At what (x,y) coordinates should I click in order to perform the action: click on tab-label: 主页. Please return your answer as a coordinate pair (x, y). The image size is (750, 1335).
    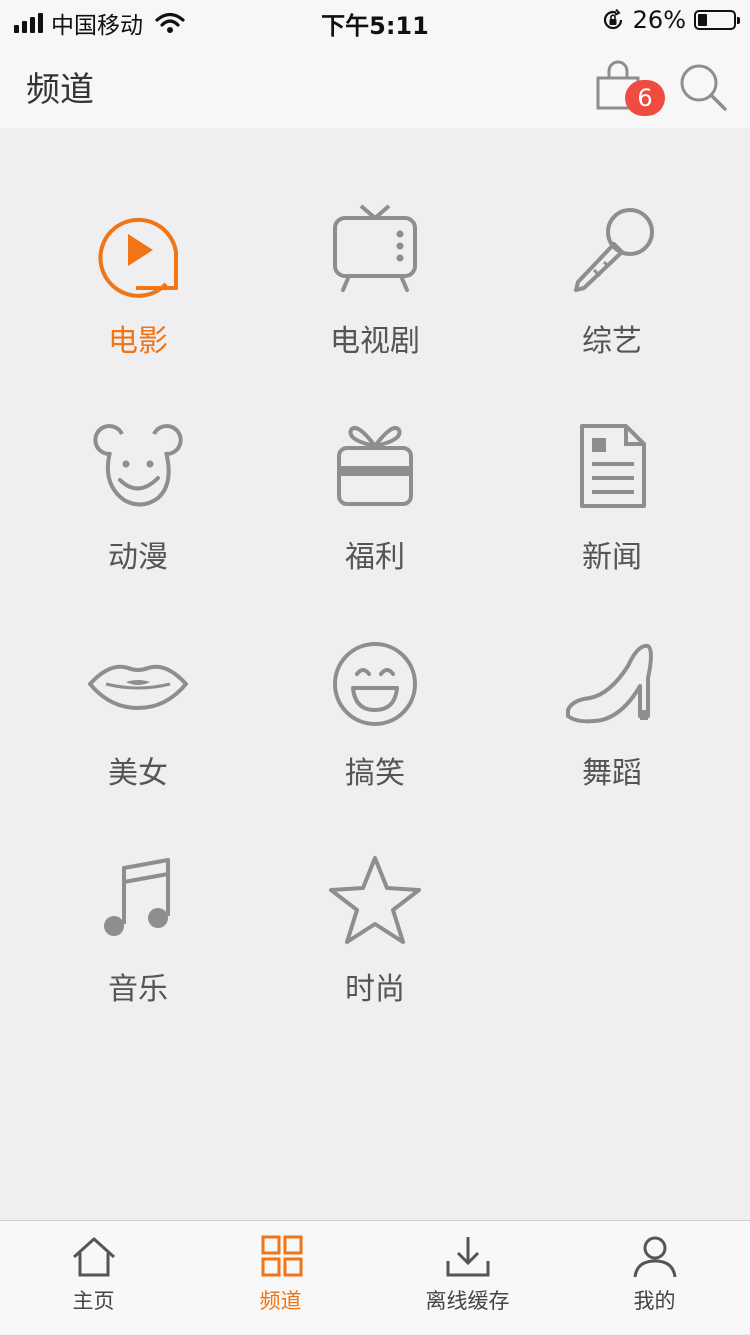
    Looking at the image, I should click on (93, 1301).